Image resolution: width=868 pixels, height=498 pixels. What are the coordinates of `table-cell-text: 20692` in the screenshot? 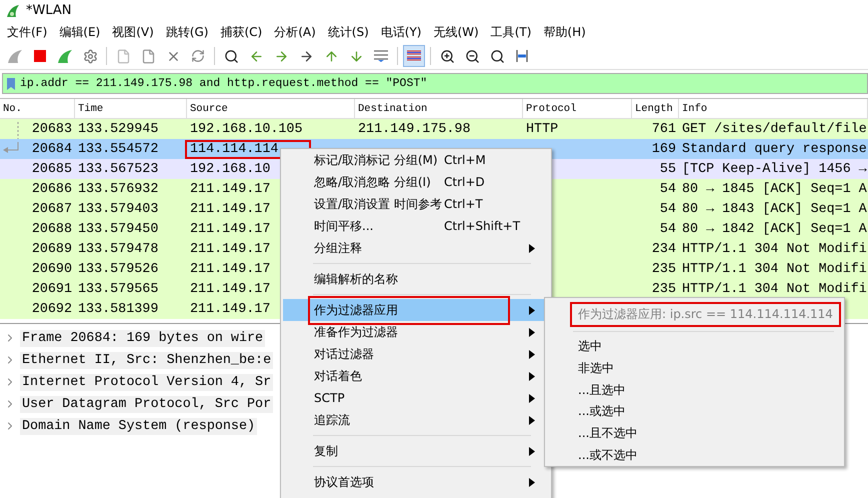 It's located at (51, 309).